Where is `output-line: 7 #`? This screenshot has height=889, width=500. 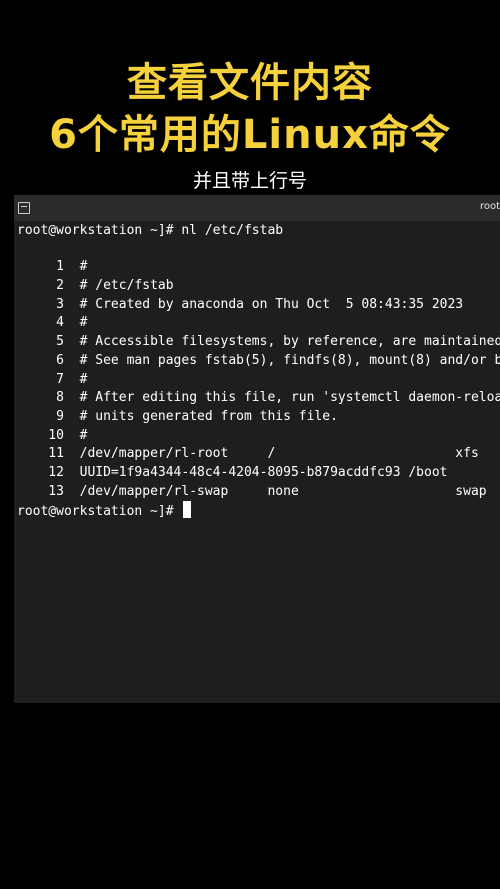
output-line: 7 # is located at coordinates (52, 379).